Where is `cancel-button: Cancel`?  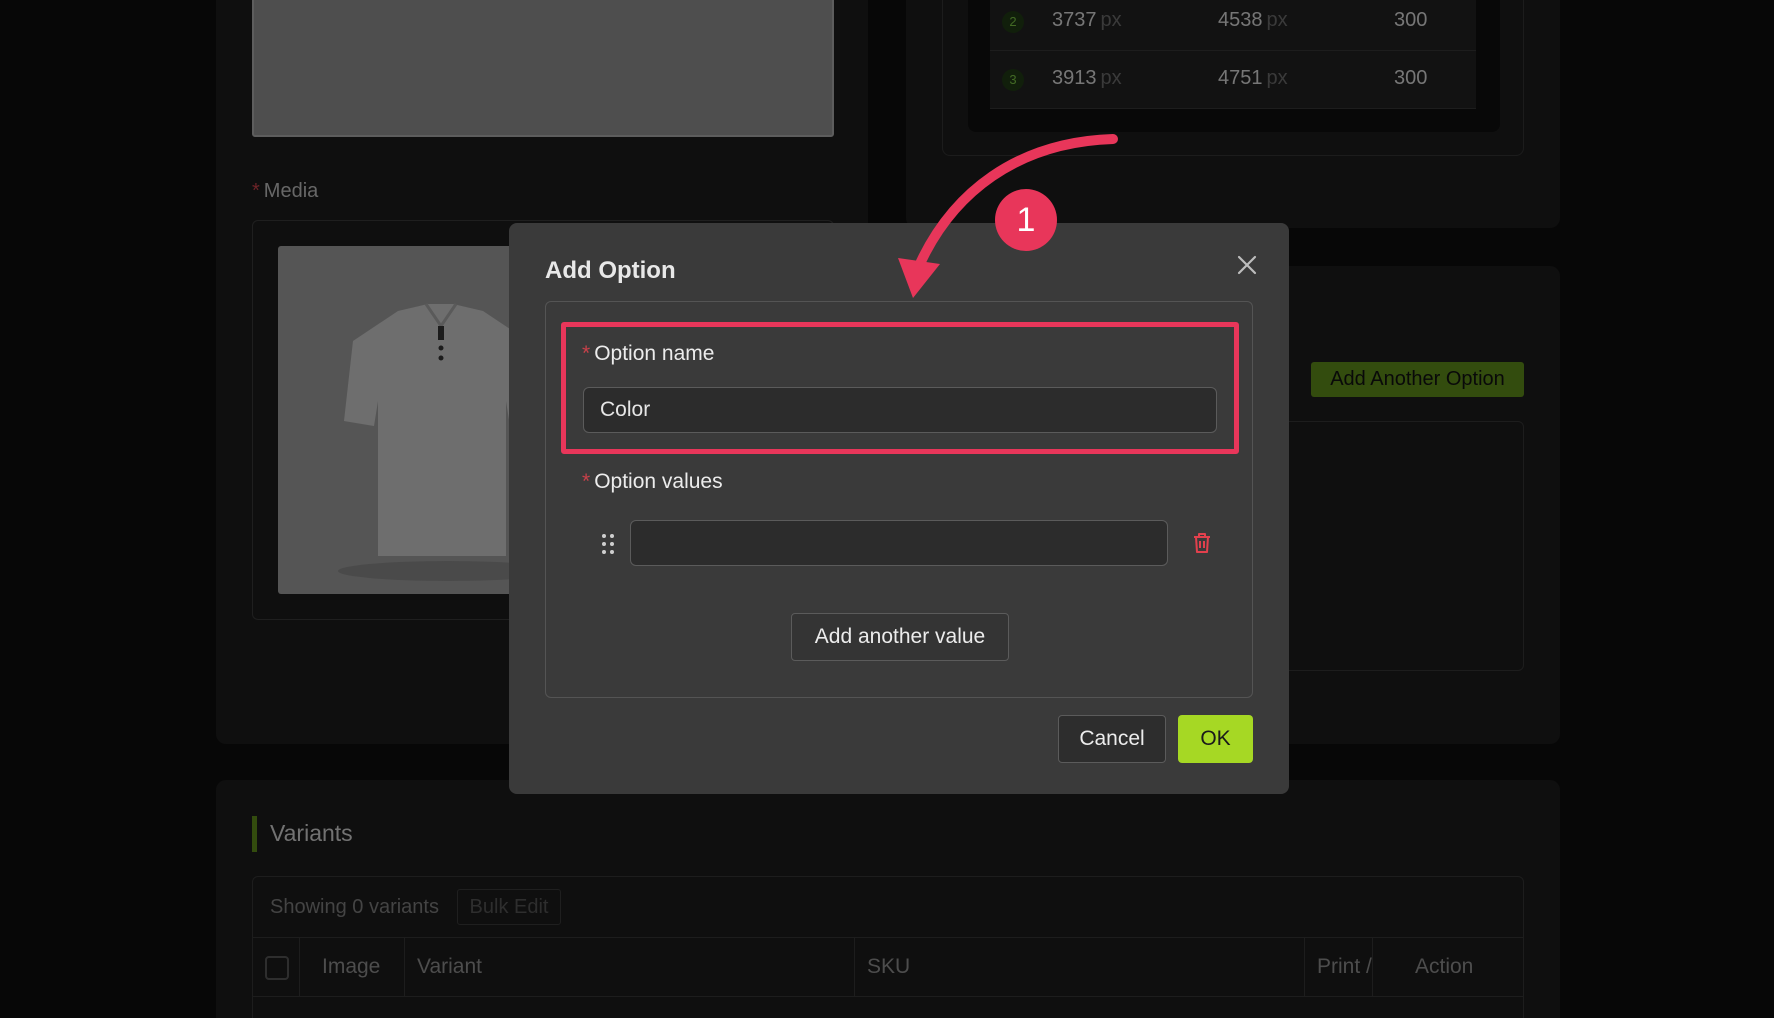 cancel-button: Cancel is located at coordinates (1112, 739).